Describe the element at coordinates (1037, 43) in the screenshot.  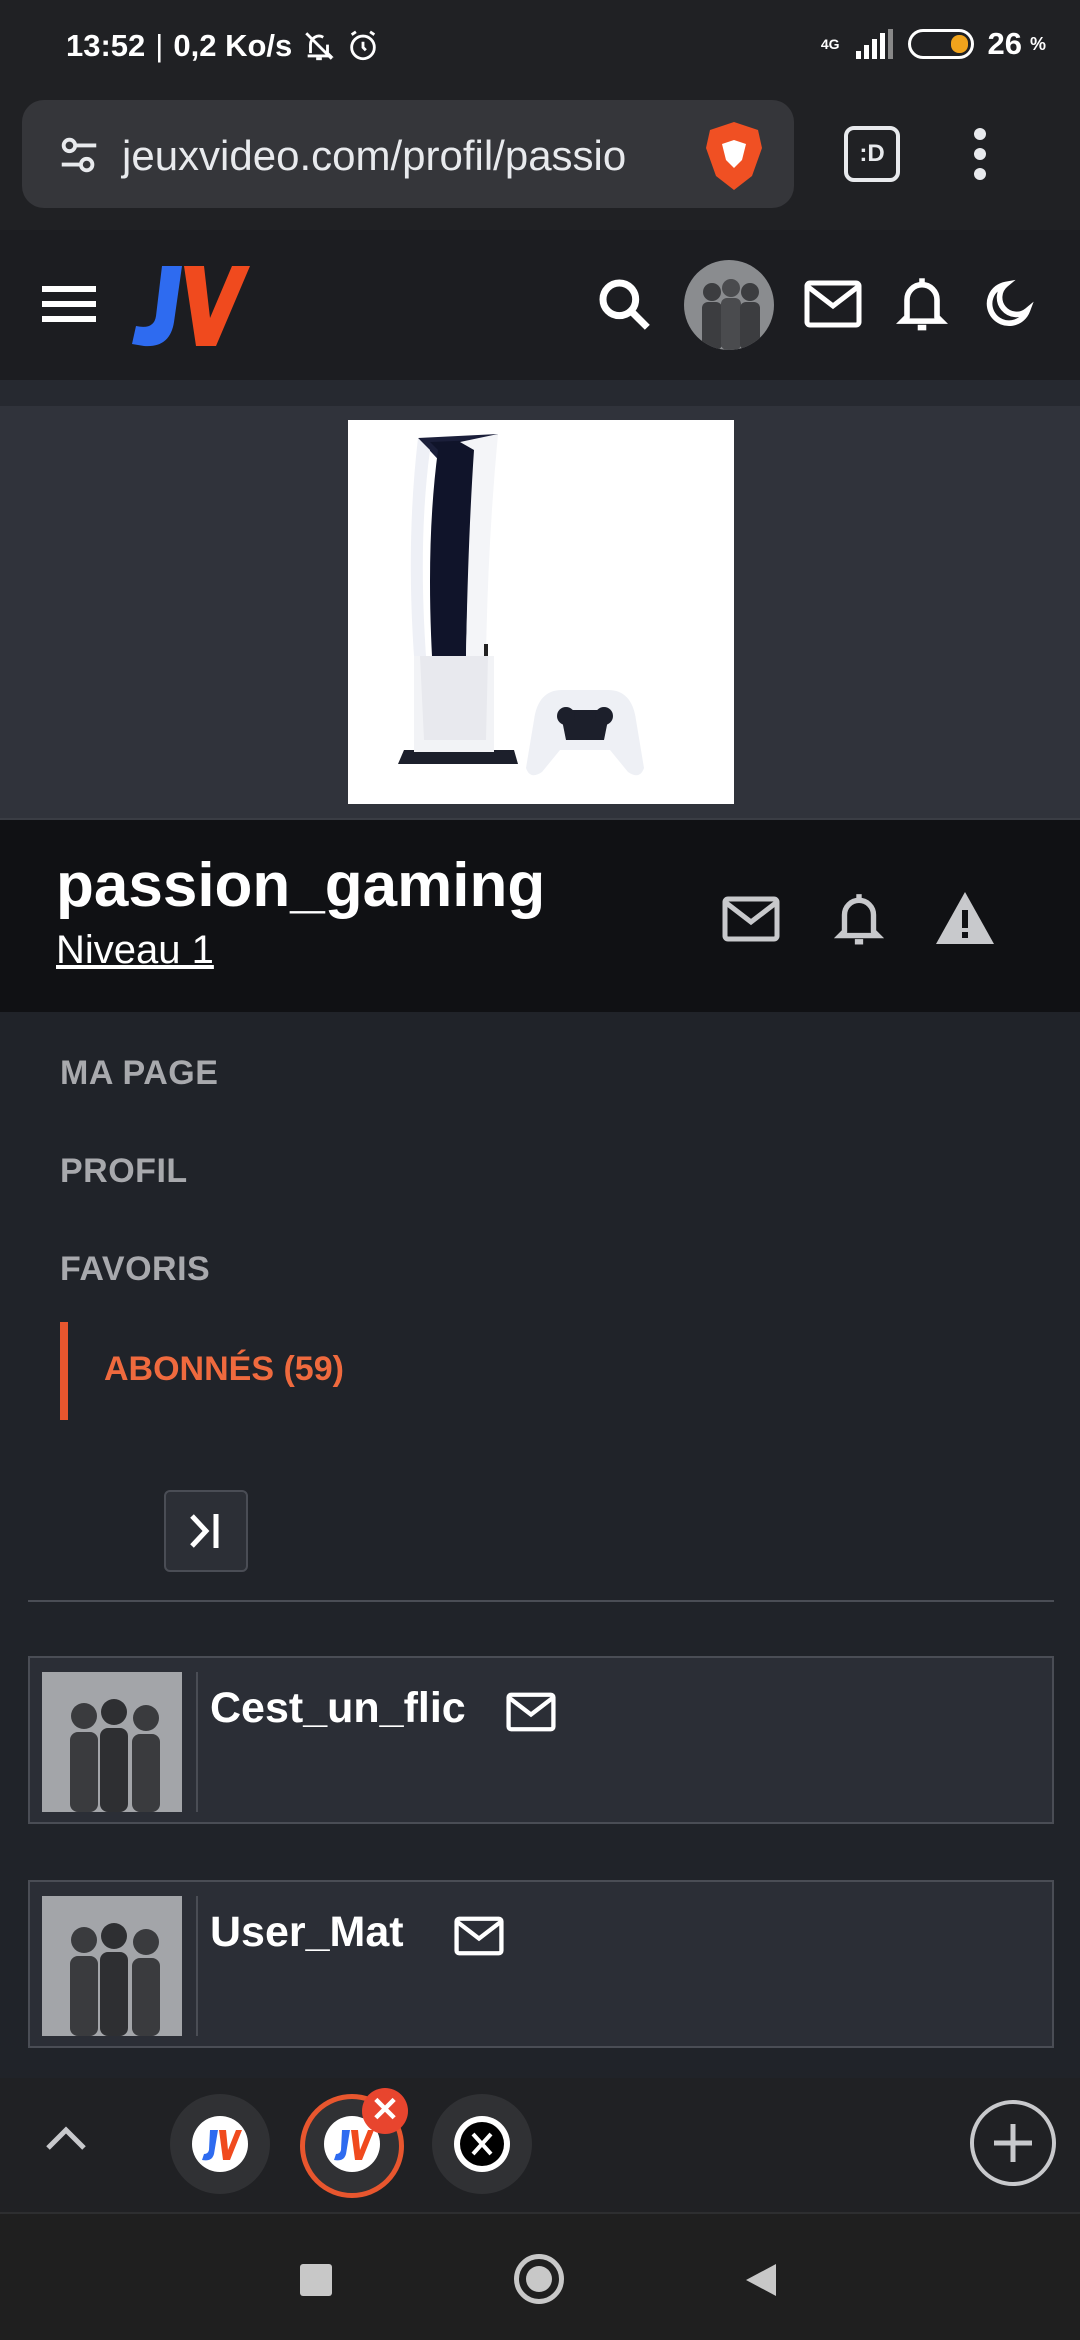
I see `battery-unit: %` at that location.